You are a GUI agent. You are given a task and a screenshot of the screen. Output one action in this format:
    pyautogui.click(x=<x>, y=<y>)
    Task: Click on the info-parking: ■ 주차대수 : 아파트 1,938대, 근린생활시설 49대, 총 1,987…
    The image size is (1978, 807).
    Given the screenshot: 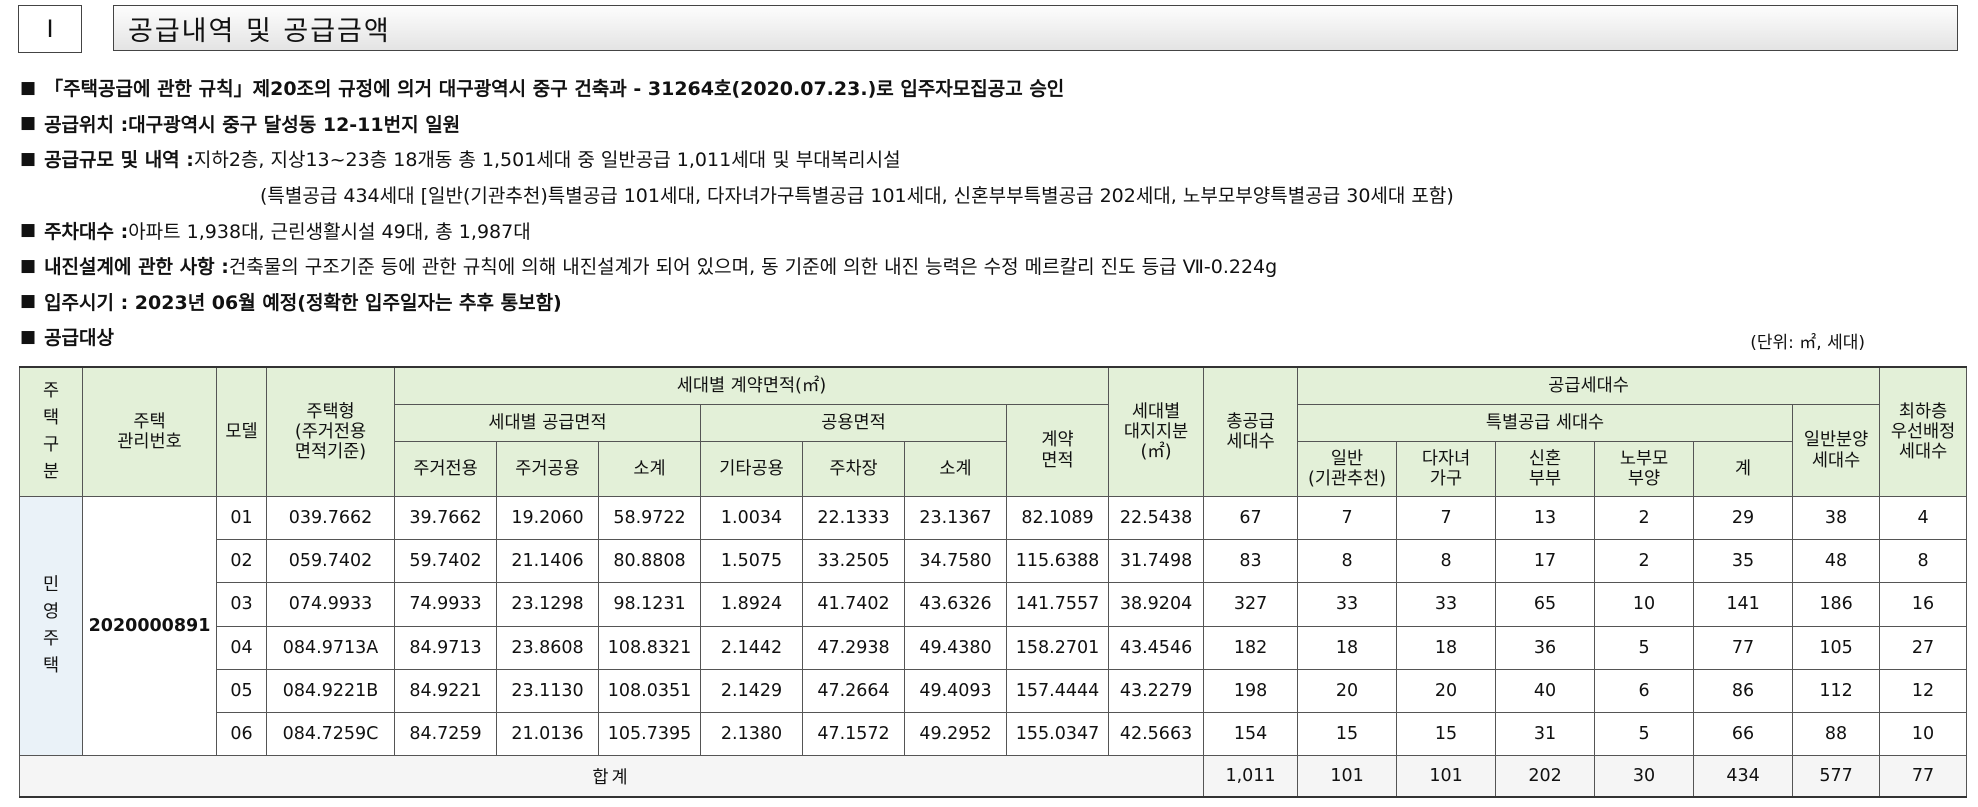 What is the action you would take?
    pyautogui.click(x=275, y=231)
    